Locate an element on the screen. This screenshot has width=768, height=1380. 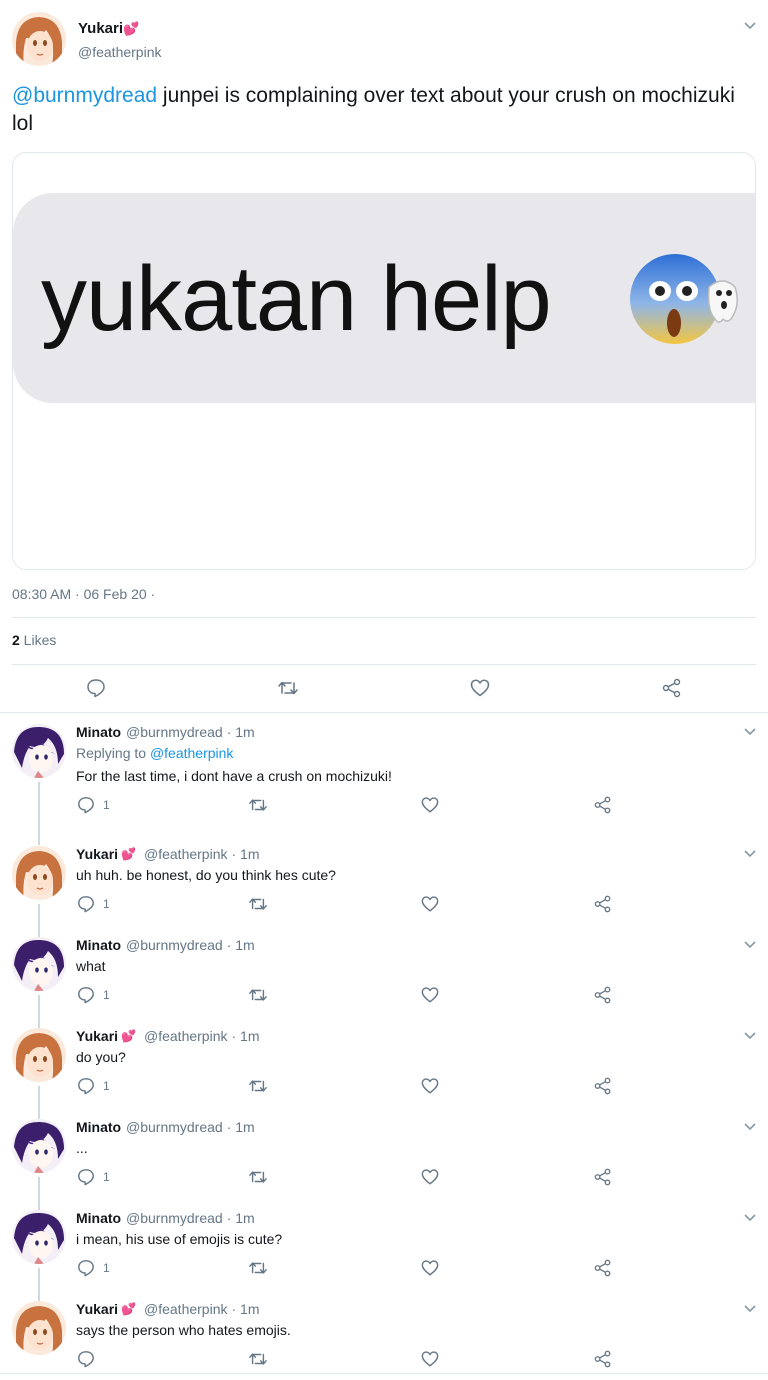
replying-to-label: Replying to is located at coordinates (113, 753).